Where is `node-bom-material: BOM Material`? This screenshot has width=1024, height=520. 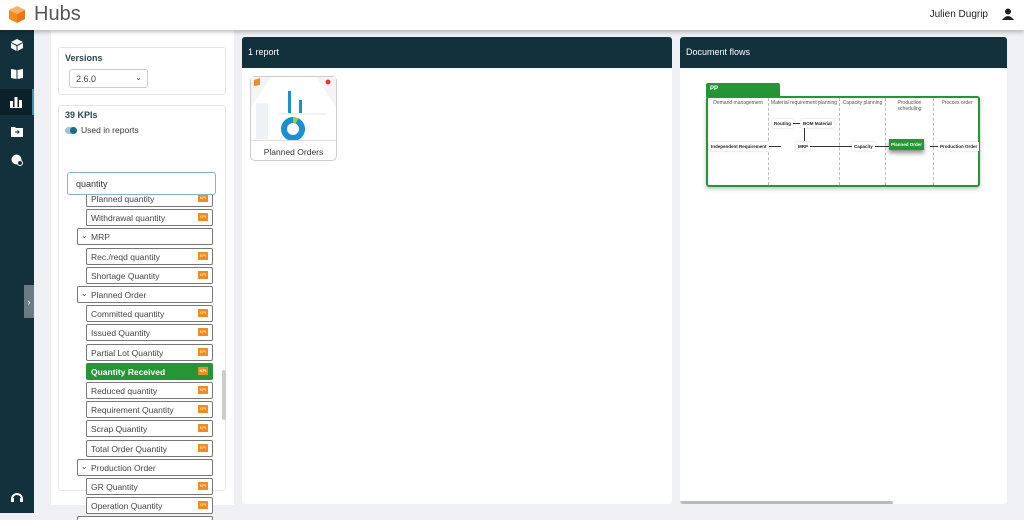
node-bom-material: BOM Material is located at coordinates (817, 123).